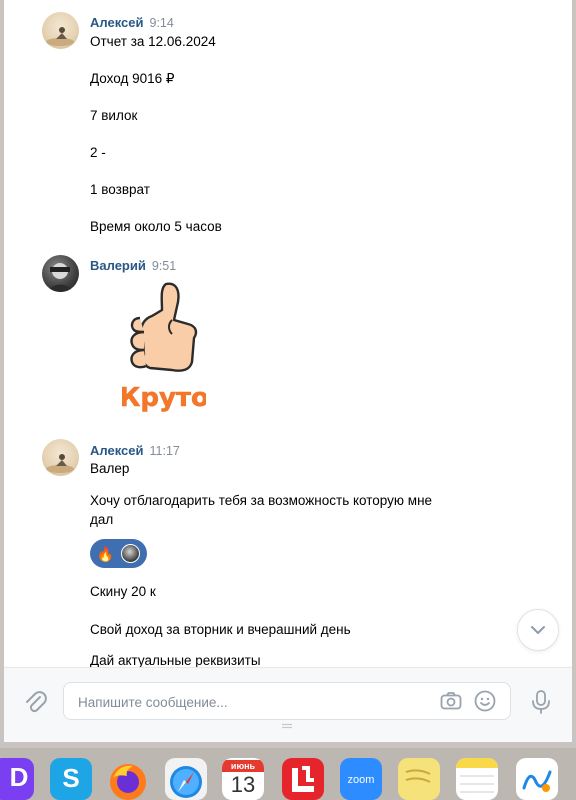  What do you see at coordinates (156, 226) in the screenshot?
I see `message-line: Время около 5 часов` at bounding box center [156, 226].